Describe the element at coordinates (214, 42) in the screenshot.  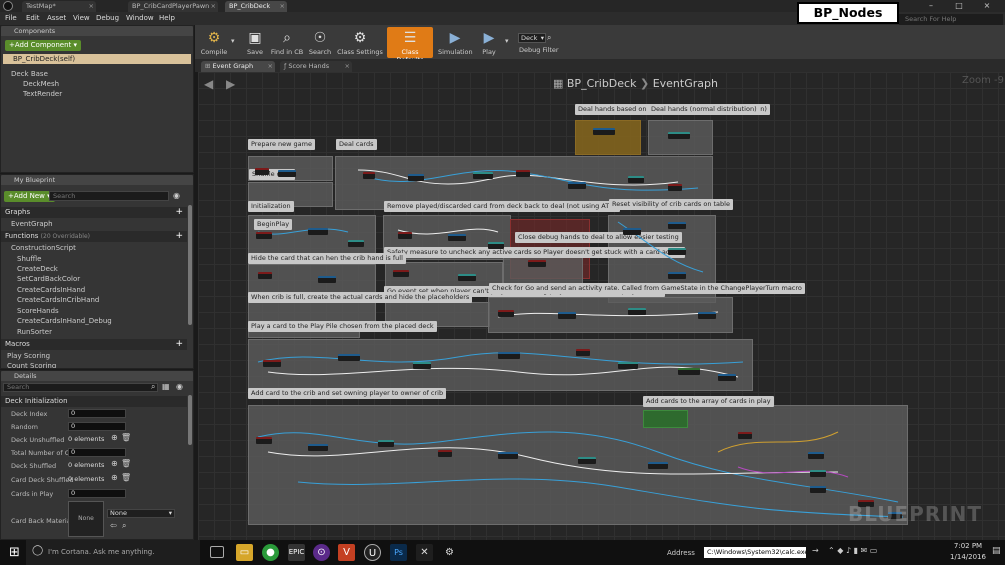
I see `compile-button: ⚙ Compile` at that location.